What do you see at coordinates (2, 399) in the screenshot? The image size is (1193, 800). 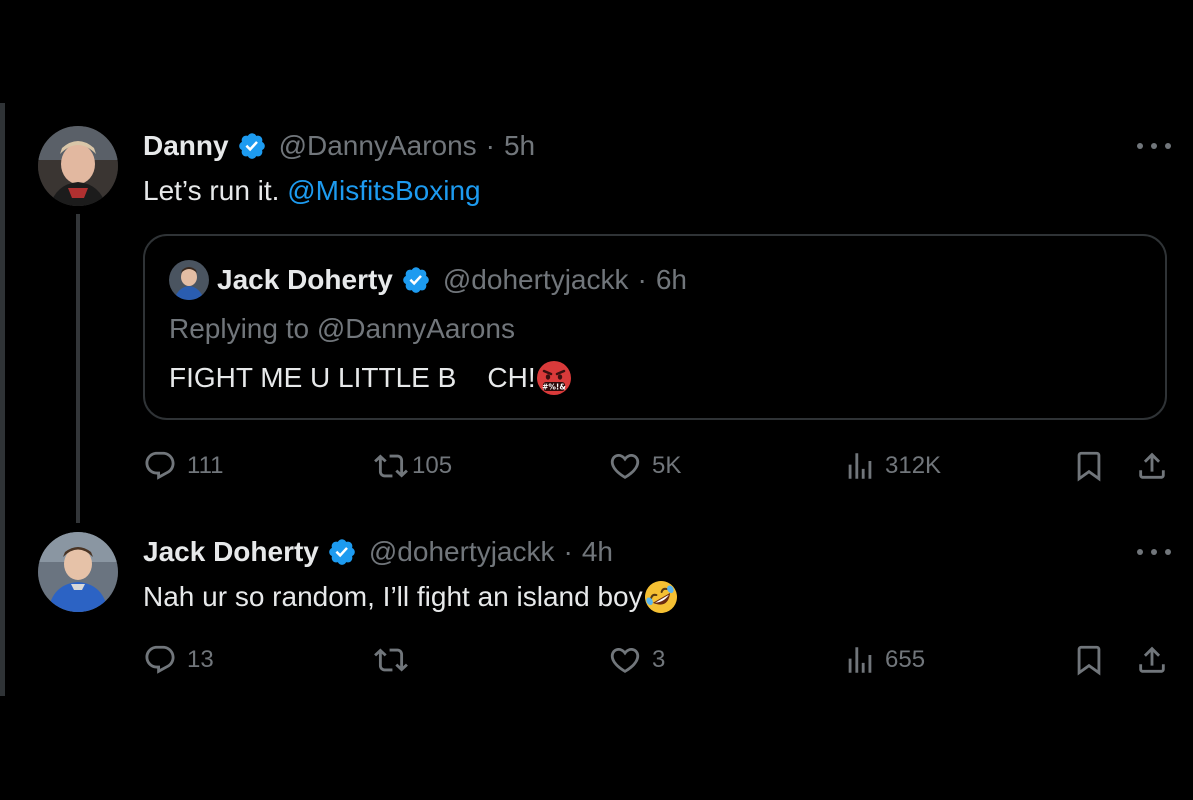 I see `left-border` at bounding box center [2, 399].